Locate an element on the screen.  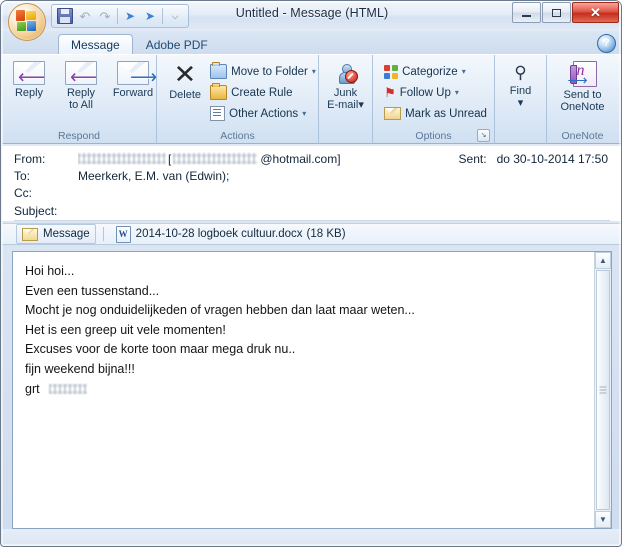
delete-button: ✕ Delete is located at coordinates (185, 80).